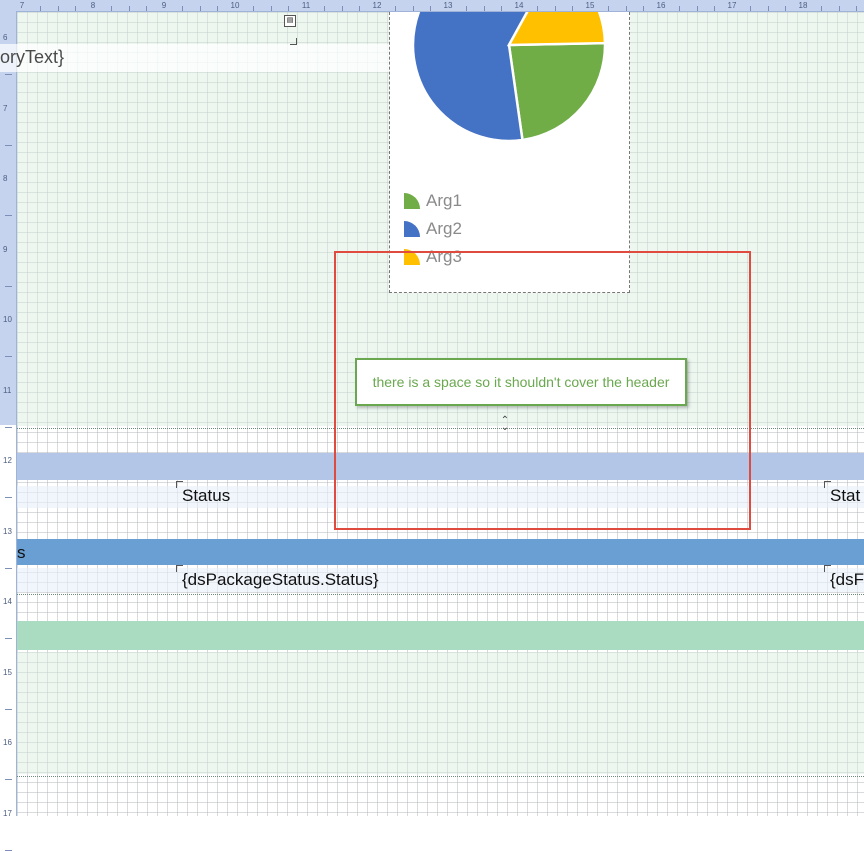 Image resolution: width=864 pixels, height=851 pixels. I want to click on ruler-left-label: 14, so click(7, 601).